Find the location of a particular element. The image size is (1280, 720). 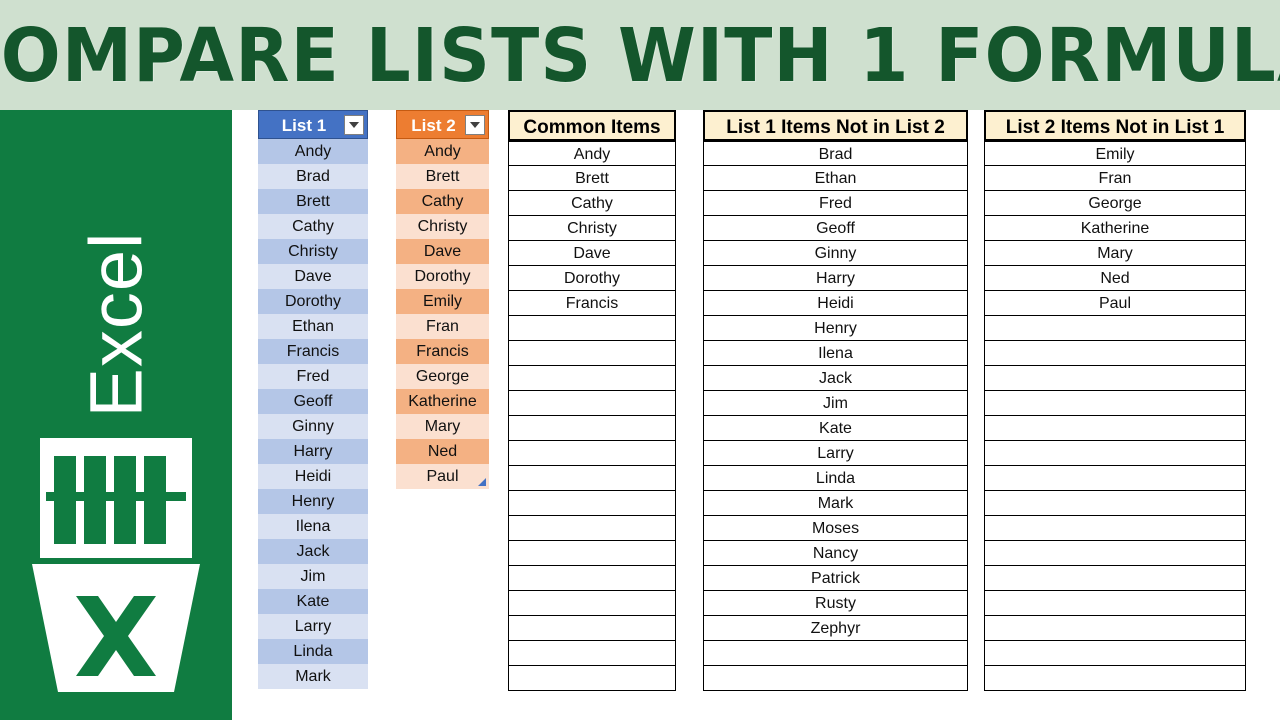

table-resize-handle is located at coordinates (482, 482).